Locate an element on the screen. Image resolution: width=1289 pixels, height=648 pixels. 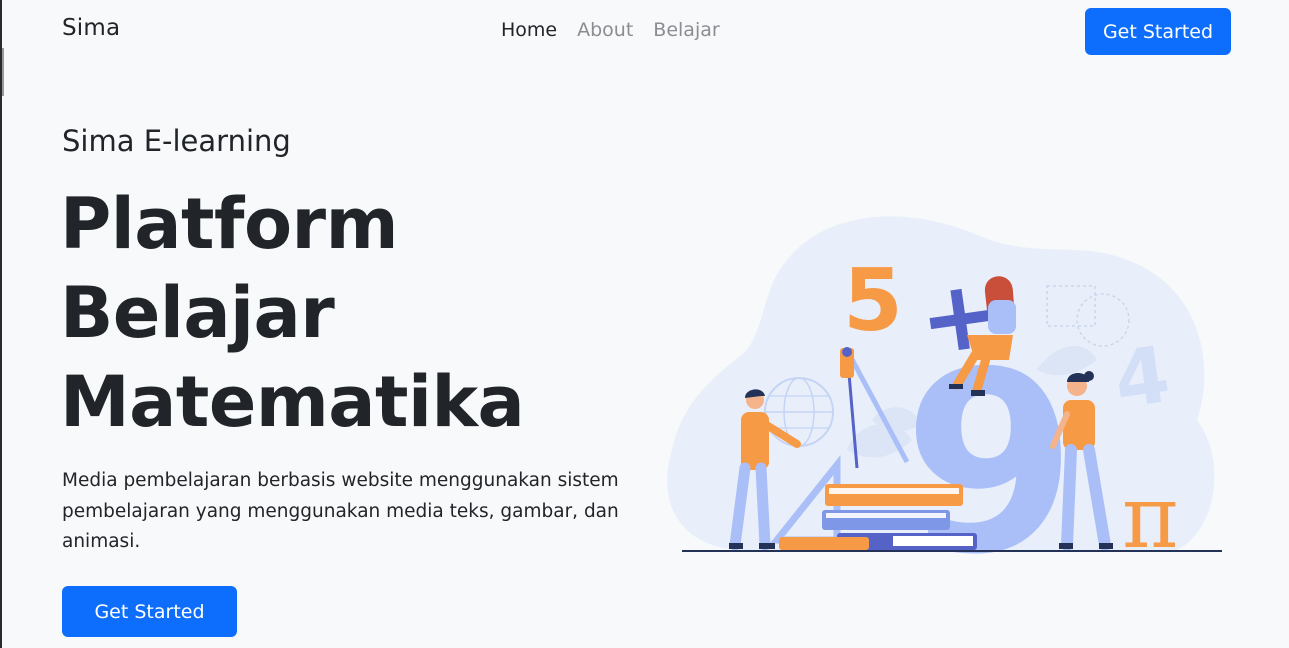
nav-link-home: Home is located at coordinates (529, 30).